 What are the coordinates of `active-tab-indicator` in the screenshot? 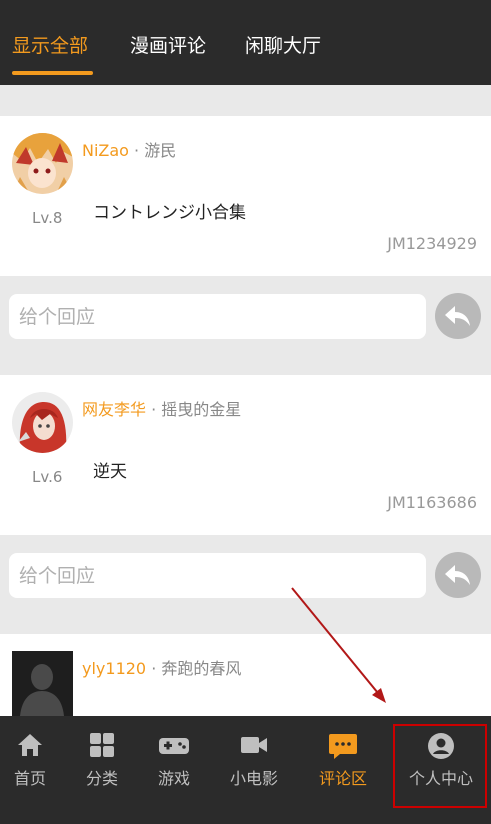 It's located at (52, 73).